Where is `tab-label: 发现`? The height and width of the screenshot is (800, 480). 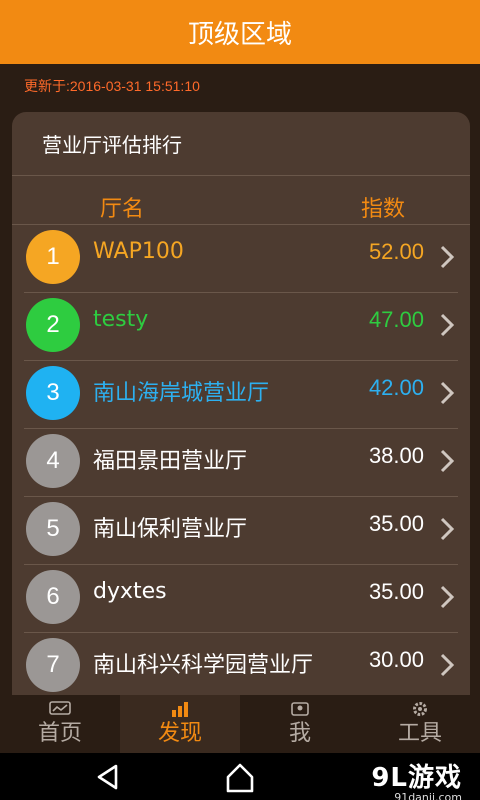 tab-label: 发现 is located at coordinates (179, 733).